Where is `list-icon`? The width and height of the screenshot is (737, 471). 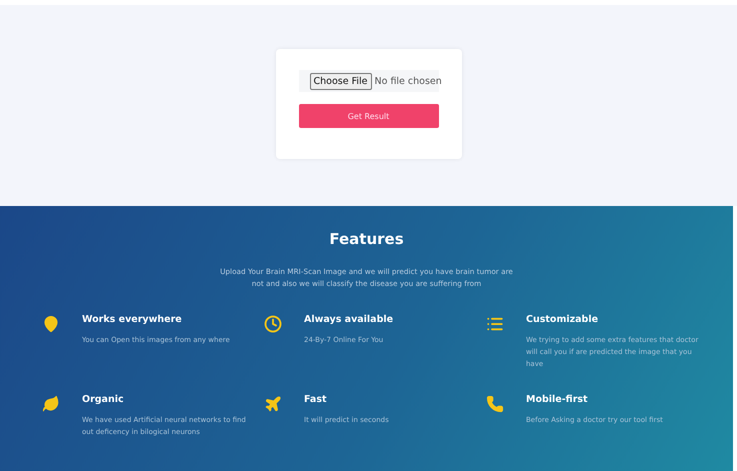
list-icon is located at coordinates (495, 324).